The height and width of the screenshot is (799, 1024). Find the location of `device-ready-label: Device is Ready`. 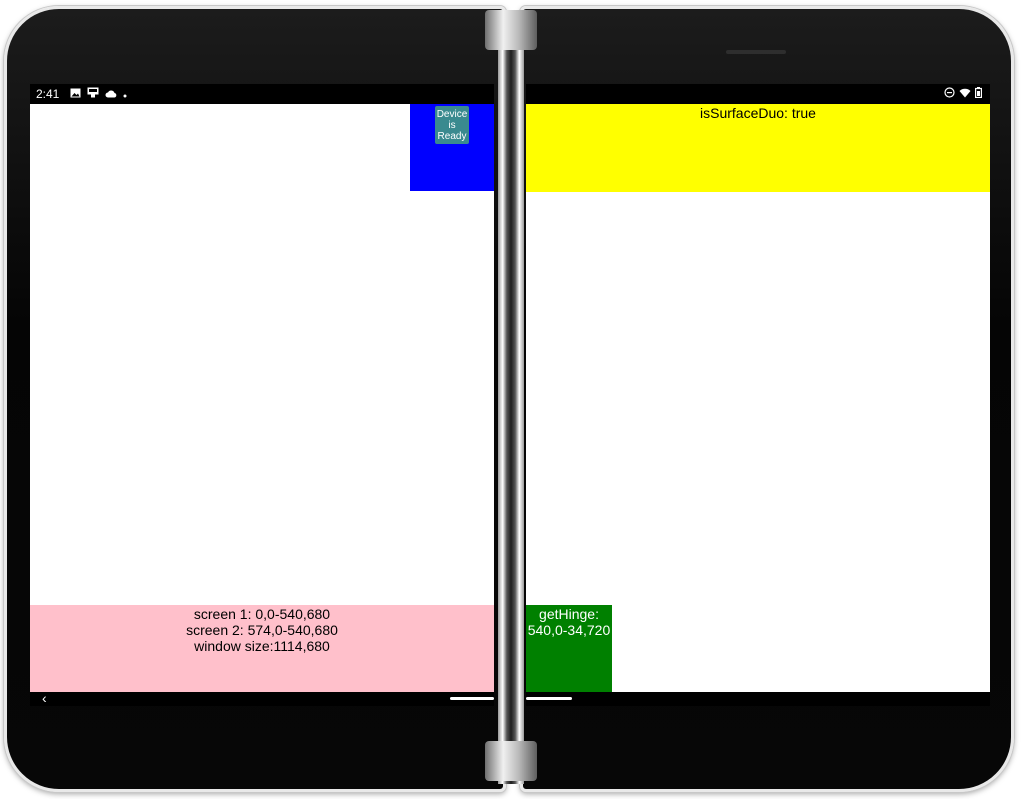

device-ready-label: Device is Ready is located at coordinates (452, 125).